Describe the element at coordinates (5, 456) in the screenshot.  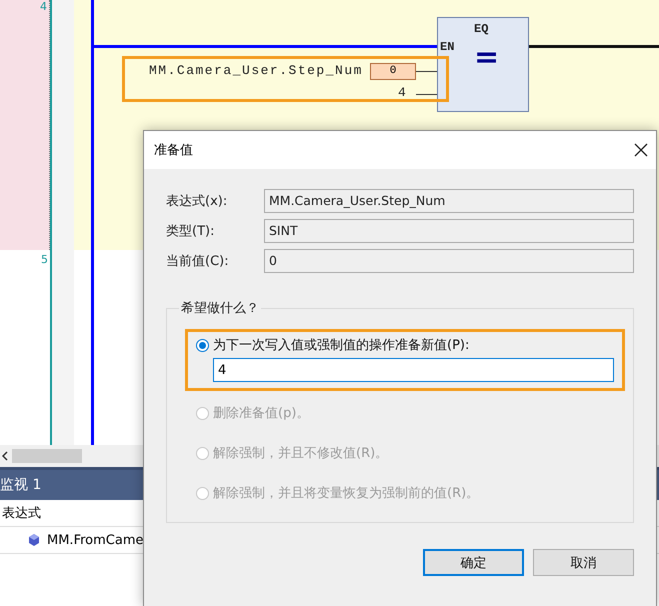
I see `scroll-left-icon` at that location.